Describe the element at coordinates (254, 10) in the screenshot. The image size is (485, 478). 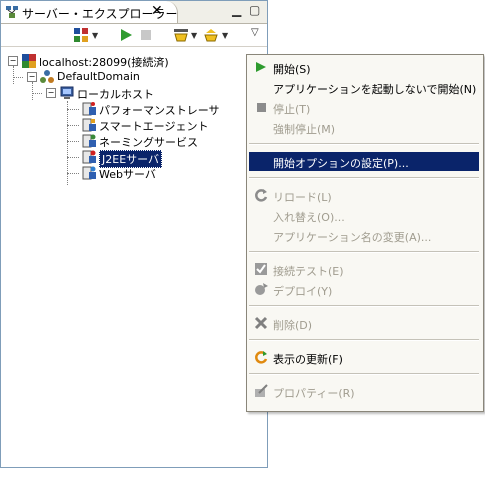
I see `maximize-icon: ▢` at that location.